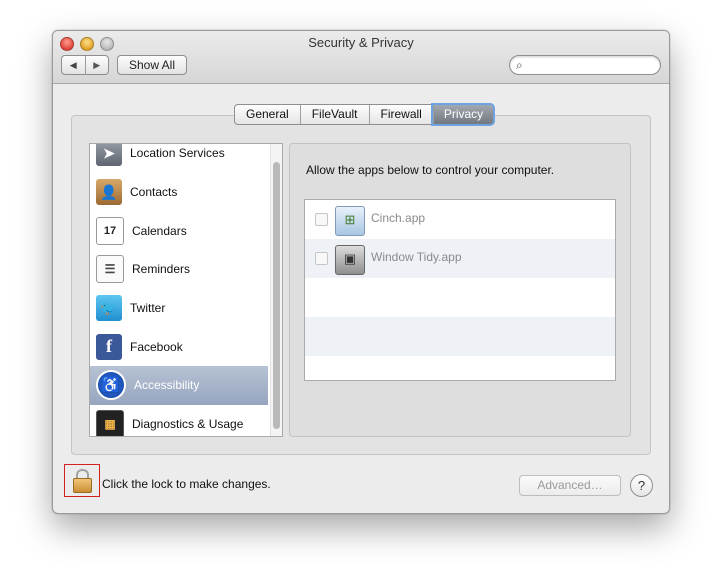 This screenshot has width=720, height=585. Describe the element at coordinates (110, 230) in the screenshot. I see `calendar-icon: 17` at that location.